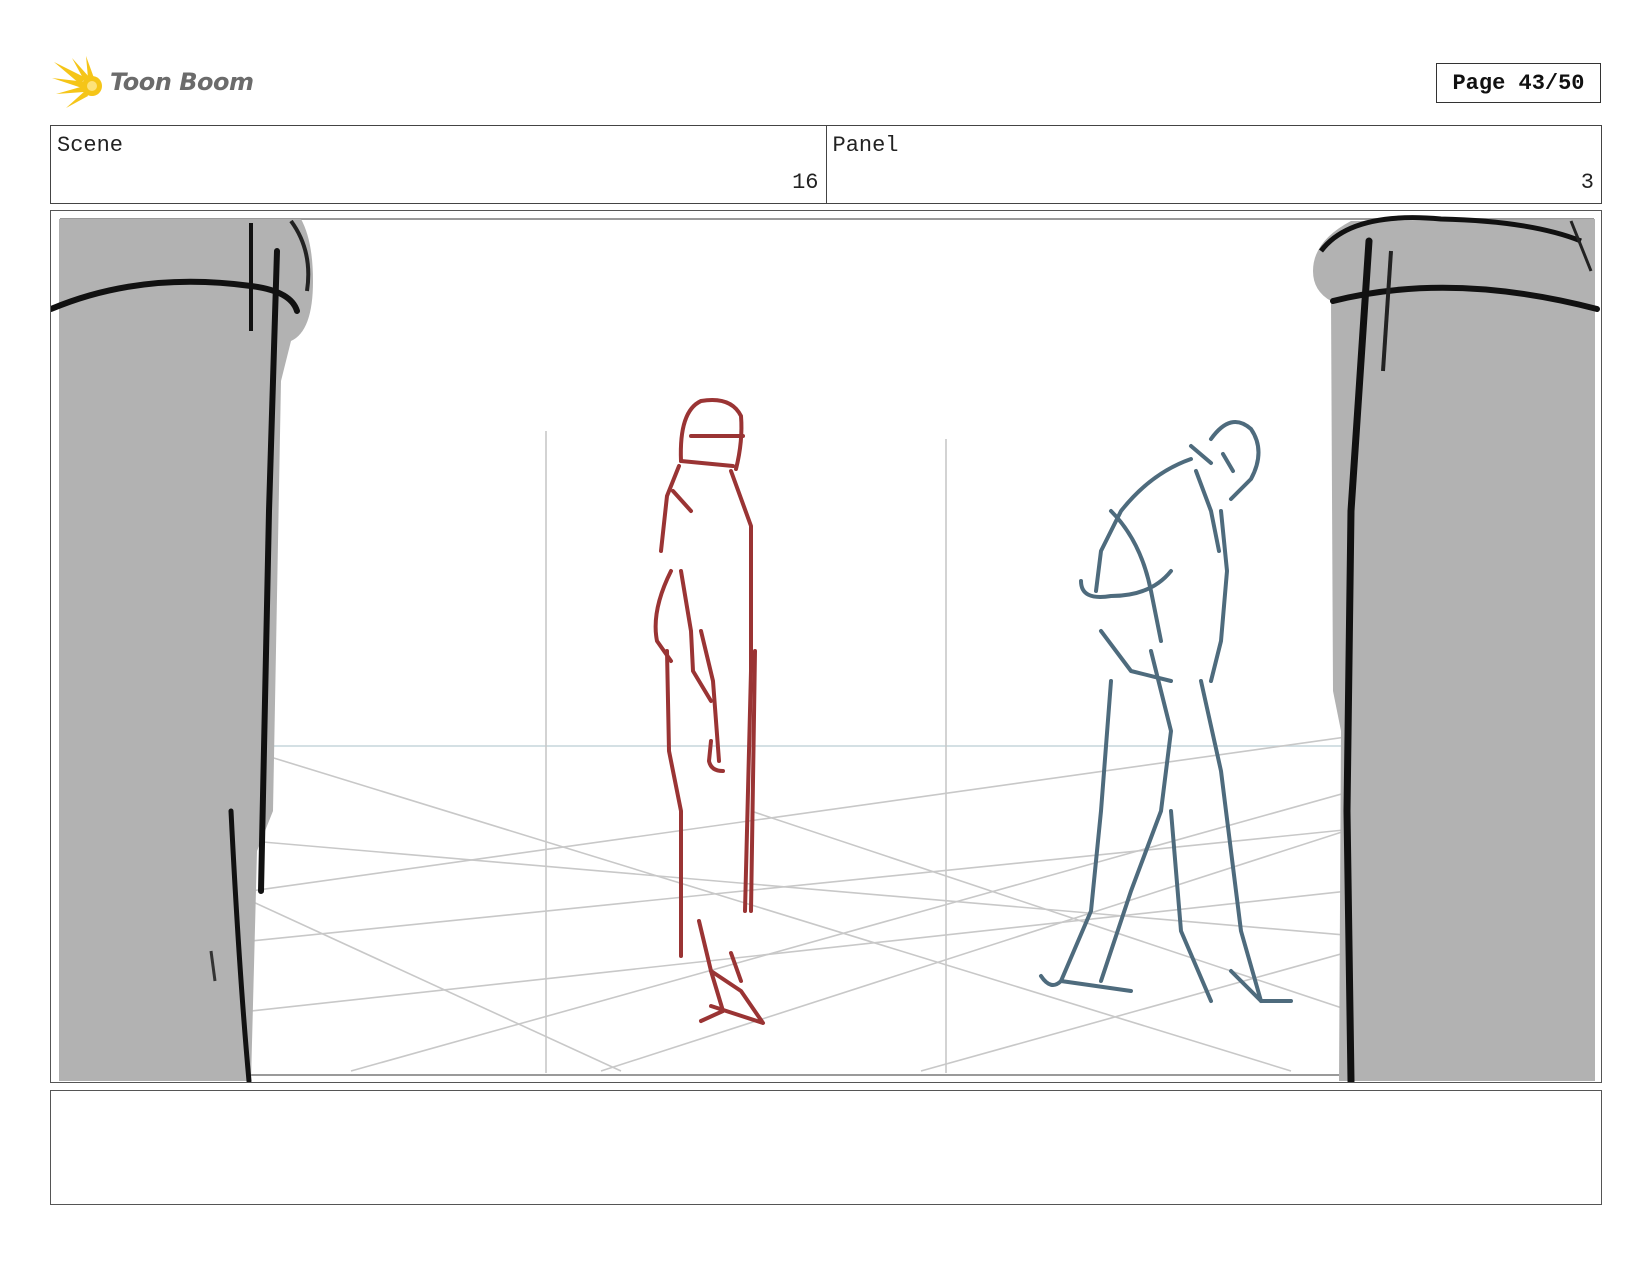  What do you see at coordinates (182, 650) in the screenshot?
I see `left-pillar` at bounding box center [182, 650].